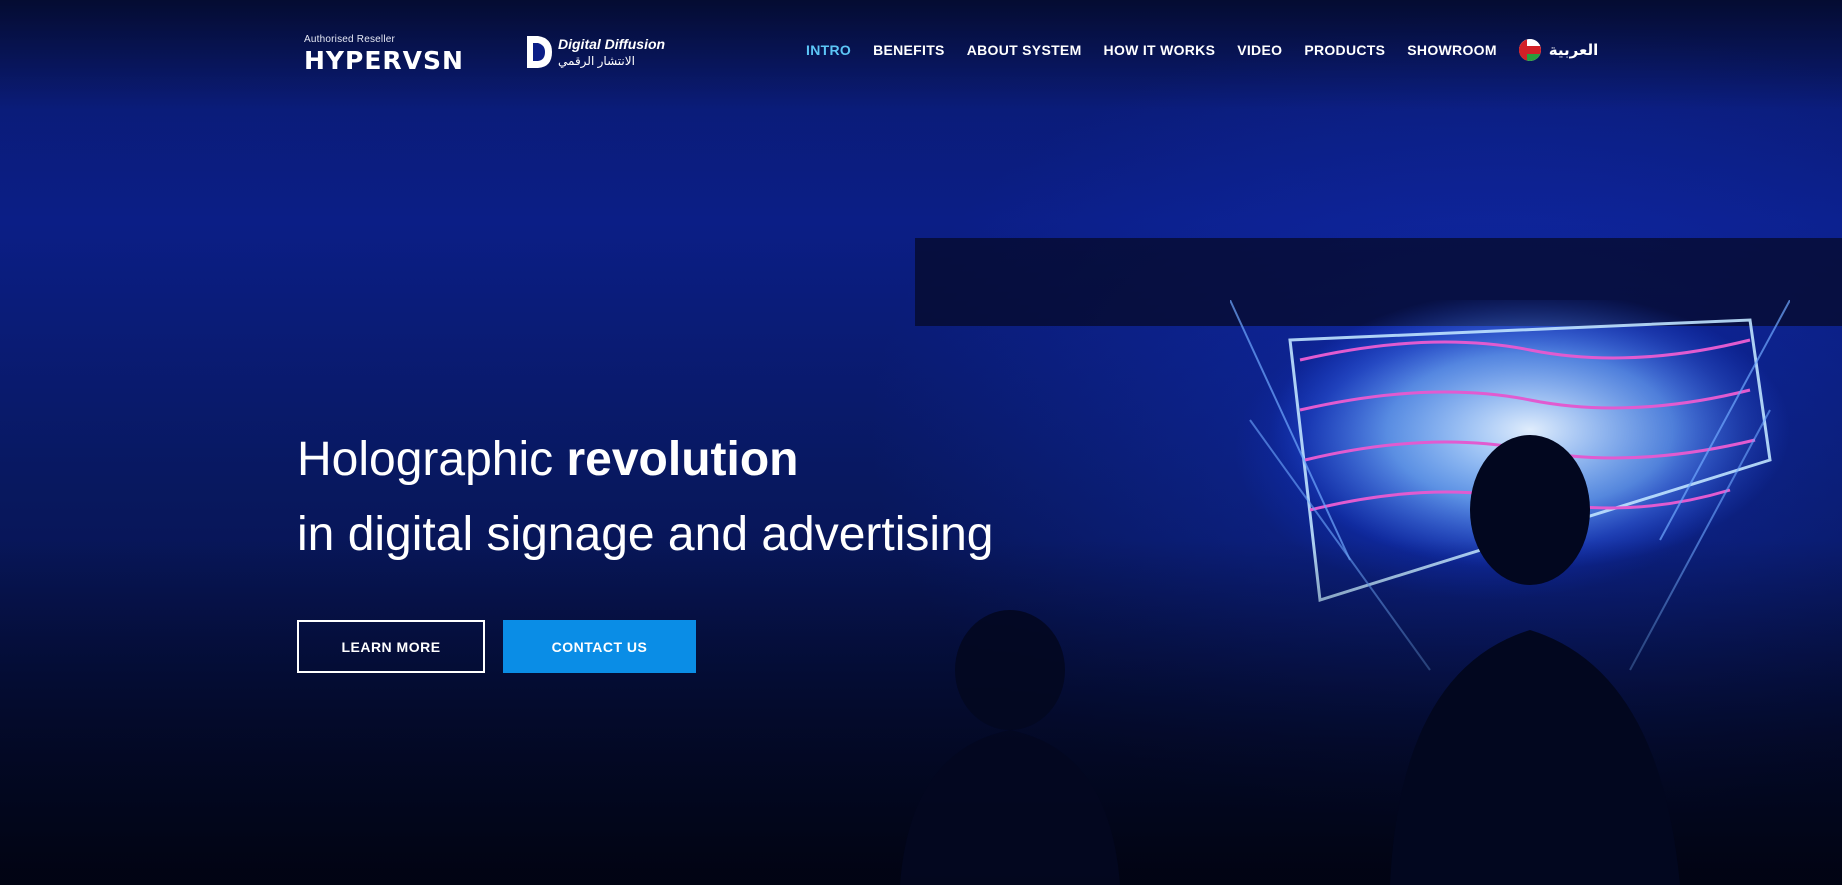 The height and width of the screenshot is (885, 1842). Describe the element at coordinates (1024, 50) in the screenshot. I see `nav-item-about-system: ABOUT SYSTEM` at that location.